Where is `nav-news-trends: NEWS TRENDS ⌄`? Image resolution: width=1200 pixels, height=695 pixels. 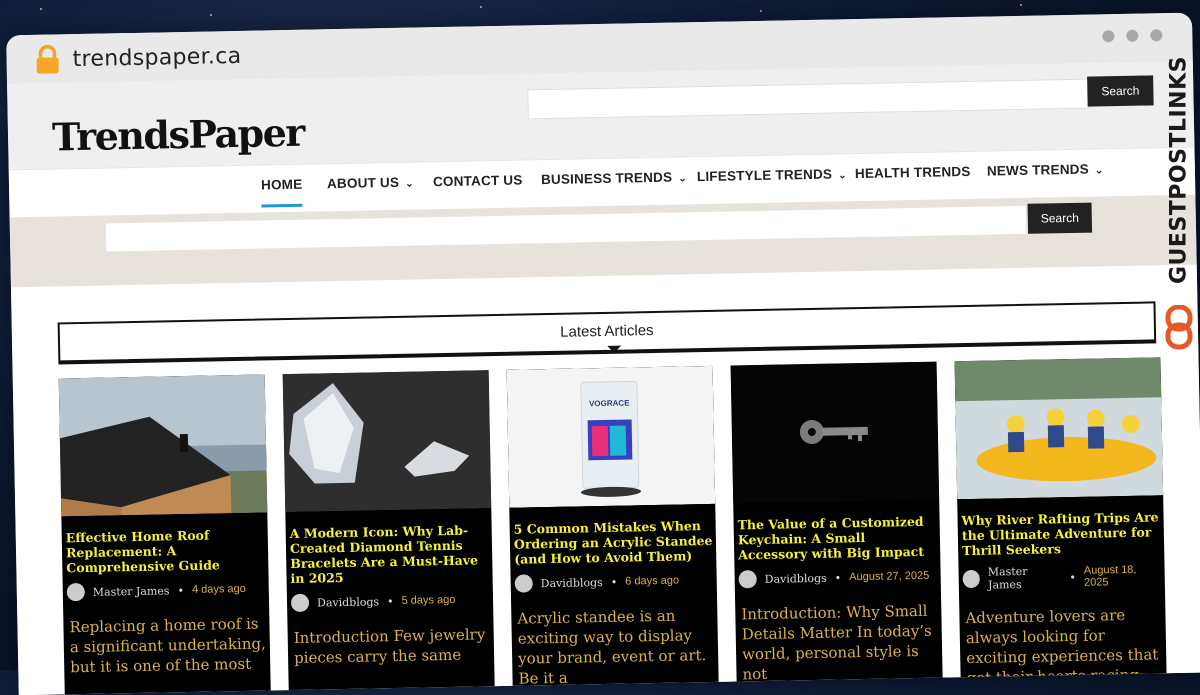
nav-news-trends: NEWS TRENDS ⌄ is located at coordinates (1045, 170).